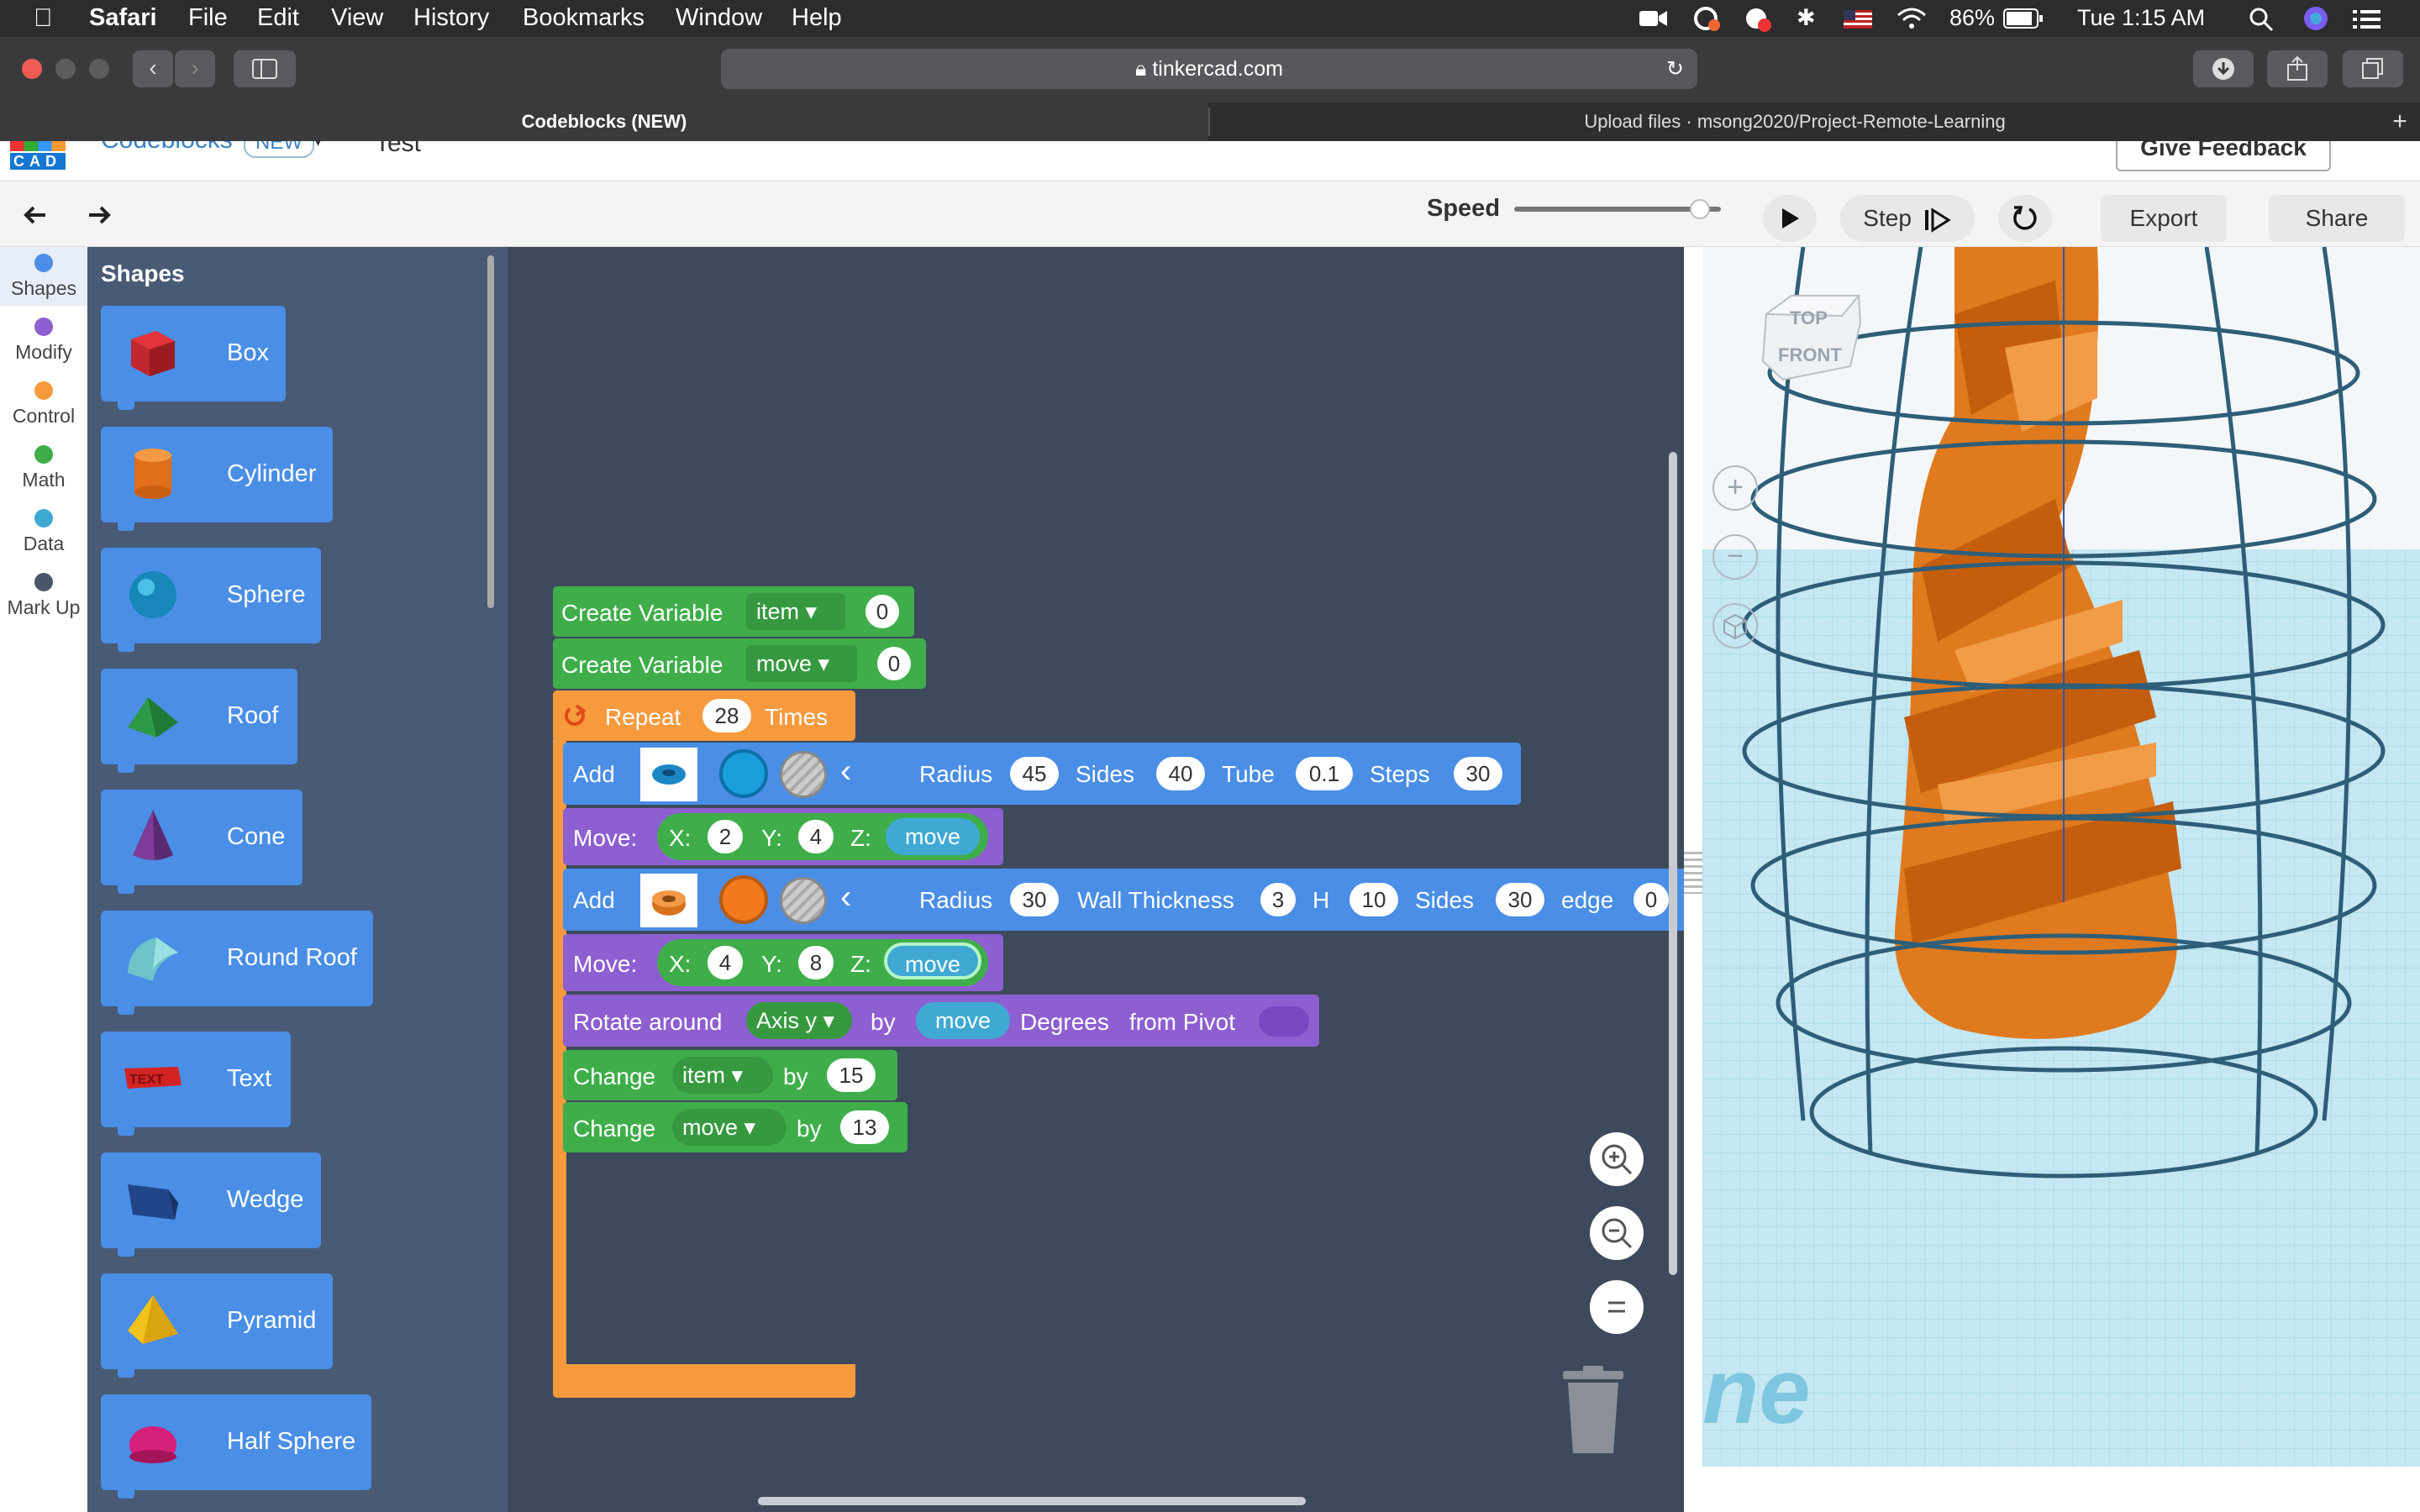  Describe the element at coordinates (43, 468) in the screenshot. I see `category-math: Math` at that location.